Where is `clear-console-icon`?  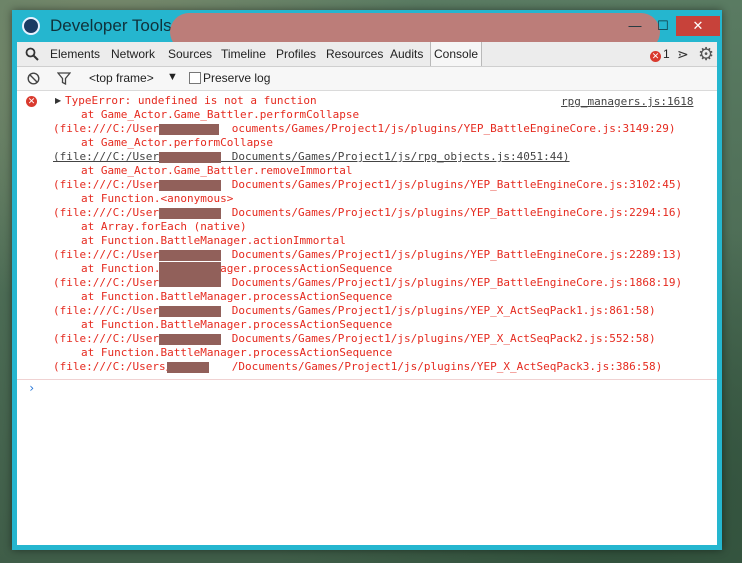 clear-console-icon is located at coordinates (33, 78).